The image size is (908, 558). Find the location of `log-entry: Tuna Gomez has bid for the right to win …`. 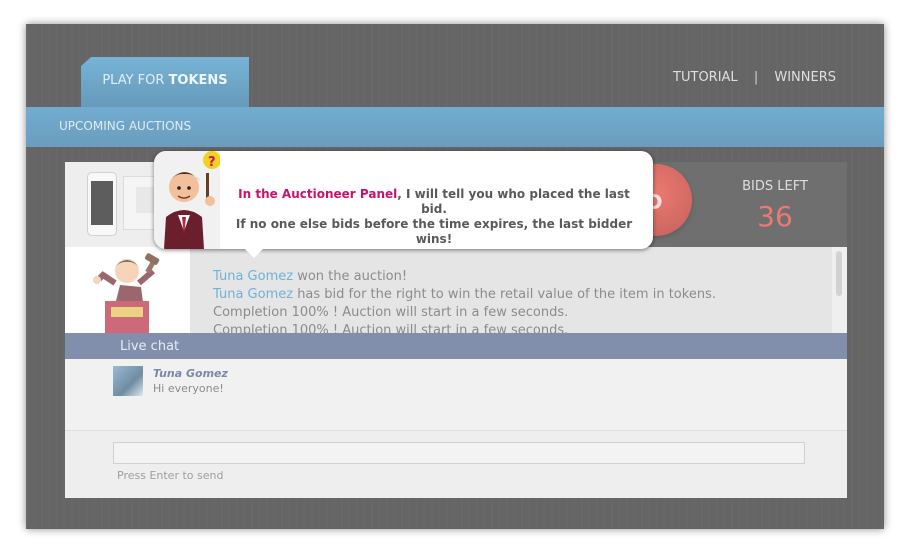

log-entry: Tuna Gomez has bid for the right to win … is located at coordinates (464, 294).